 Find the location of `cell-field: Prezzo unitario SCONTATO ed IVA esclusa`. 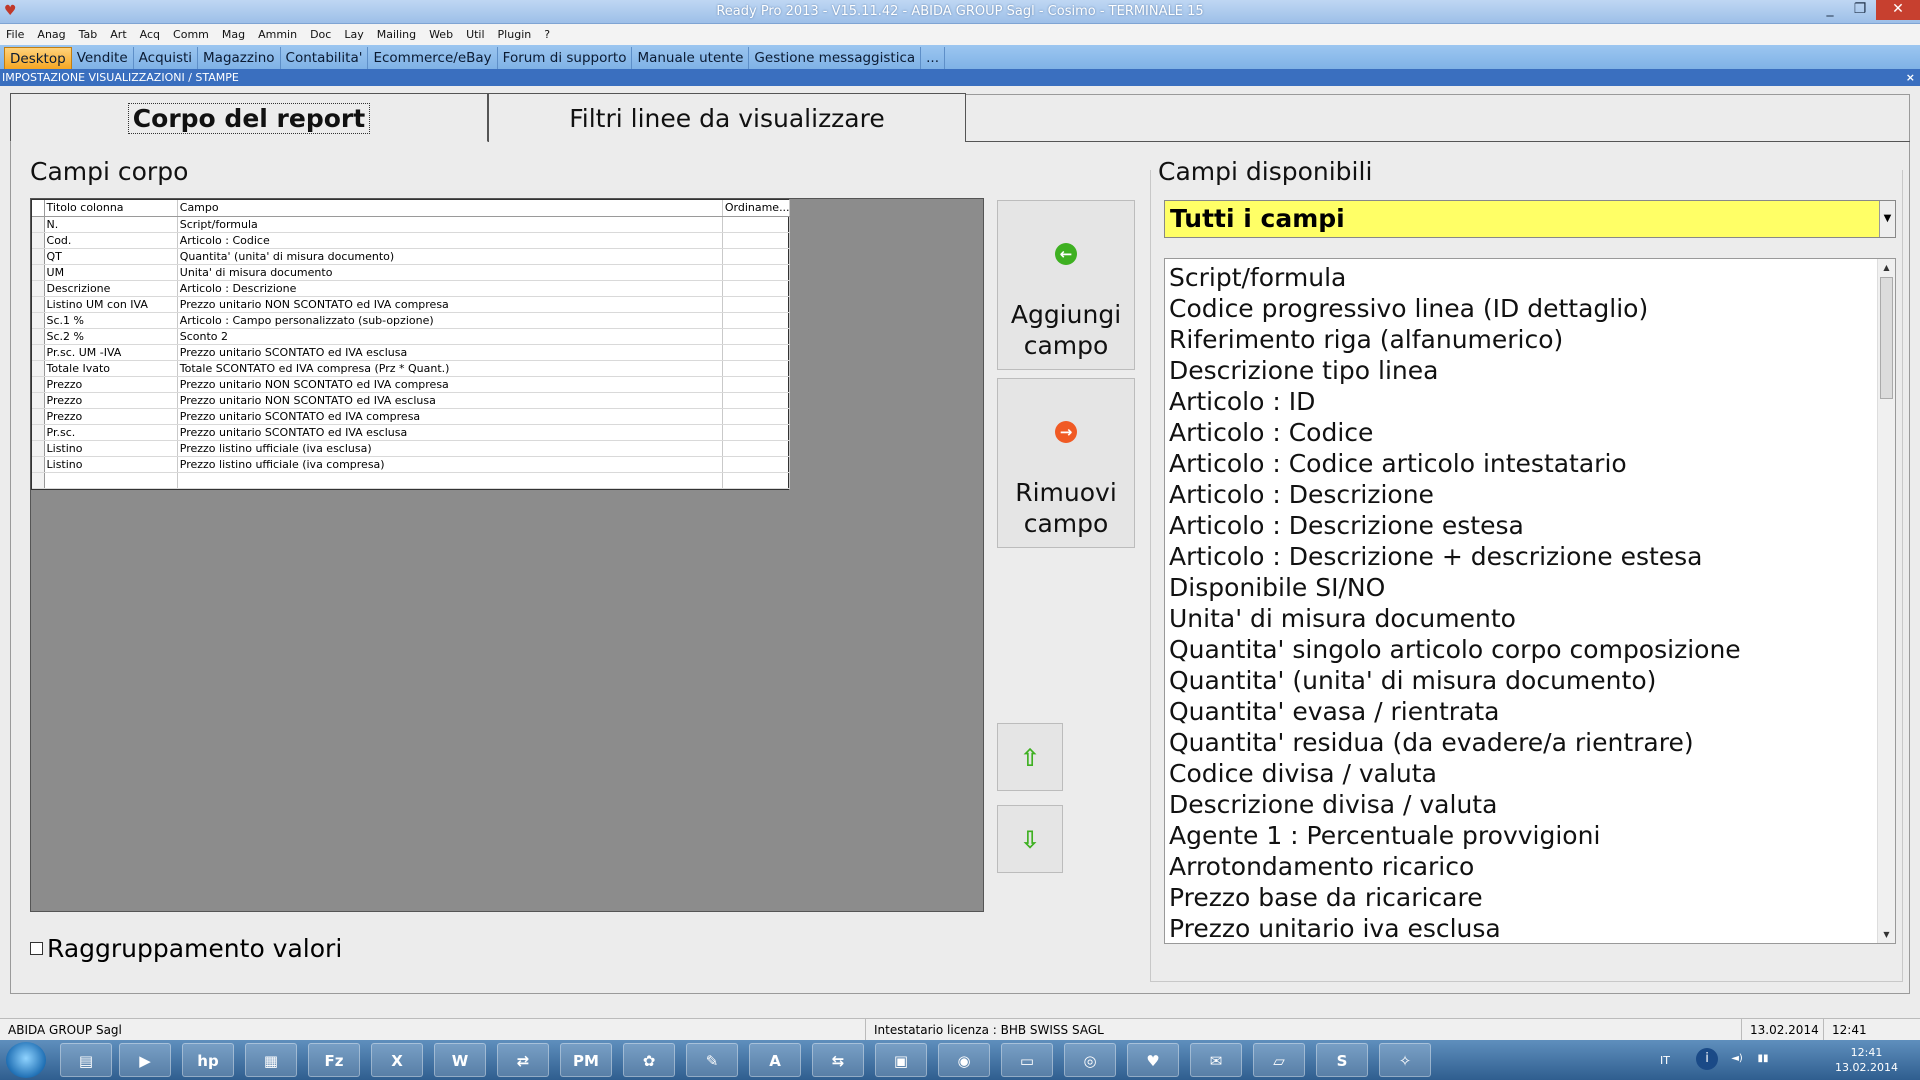

cell-field: Prezzo unitario SCONTATO ed IVA esclusa is located at coordinates (450, 432).